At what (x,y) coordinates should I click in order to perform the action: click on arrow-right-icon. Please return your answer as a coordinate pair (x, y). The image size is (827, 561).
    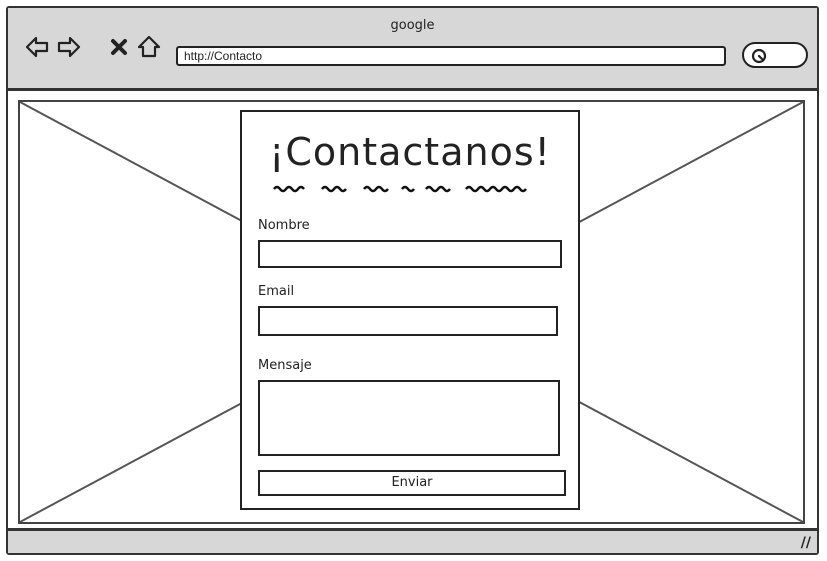
    Looking at the image, I should click on (69, 47).